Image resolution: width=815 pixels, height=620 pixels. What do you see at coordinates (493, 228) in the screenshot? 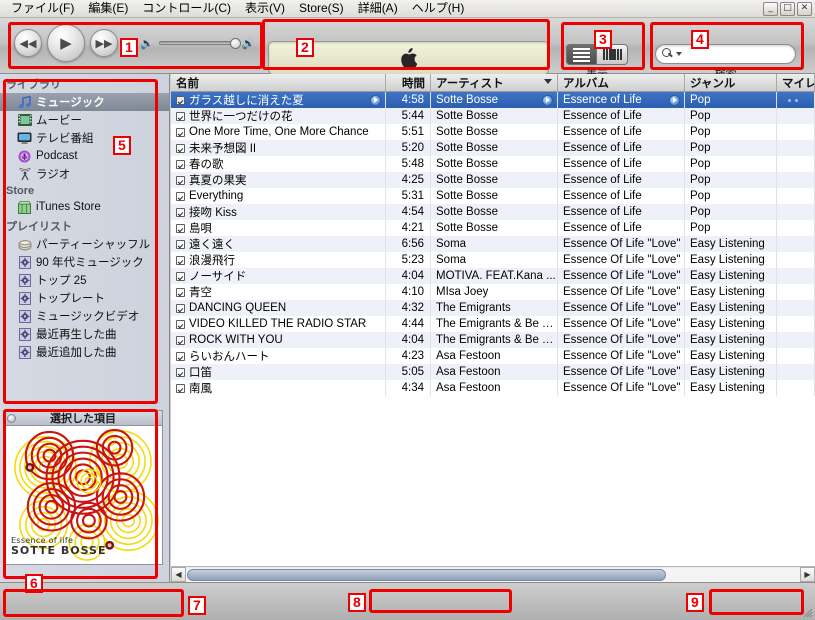
I see `table-row: 島唄 4:21 Sotte Bosse Essence of Life Pop` at bounding box center [493, 228].